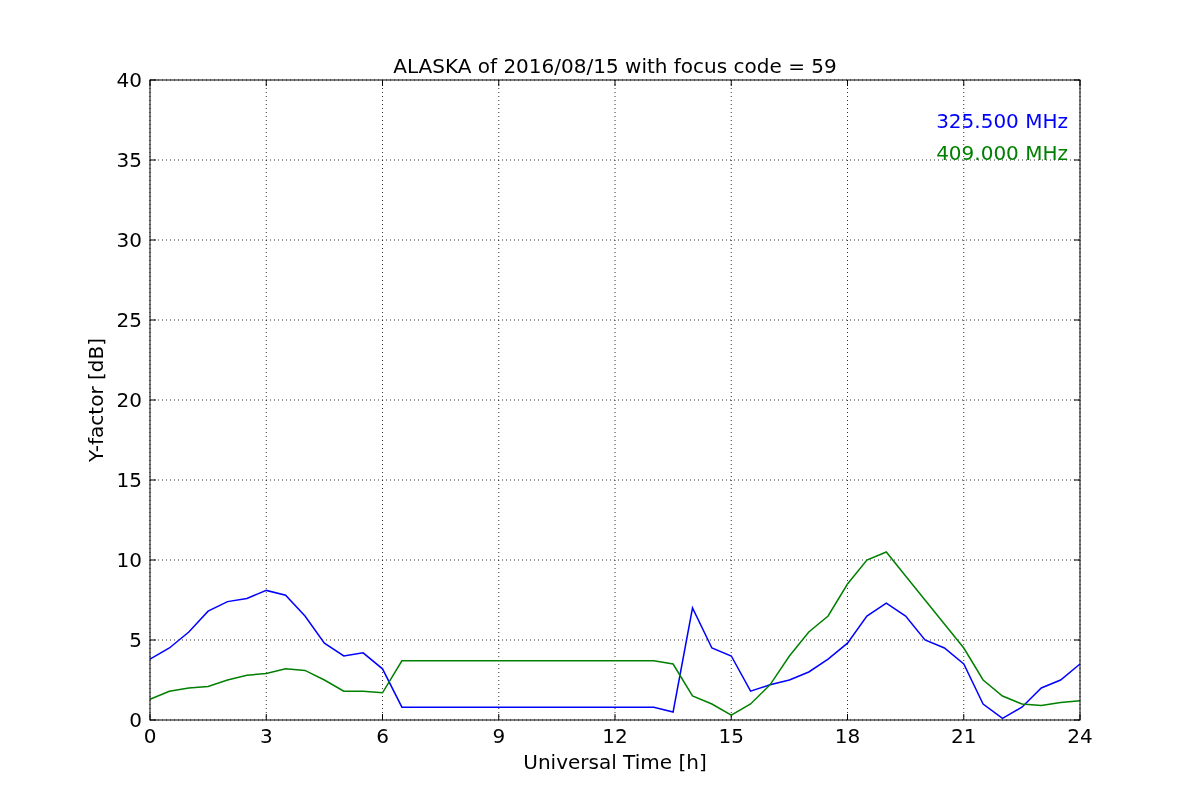 The height and width of the screenshot is (800, 1200). Describe the element at coordinates (615, 736) in the screenshot. I see `x-tick-label: 12` at that location.